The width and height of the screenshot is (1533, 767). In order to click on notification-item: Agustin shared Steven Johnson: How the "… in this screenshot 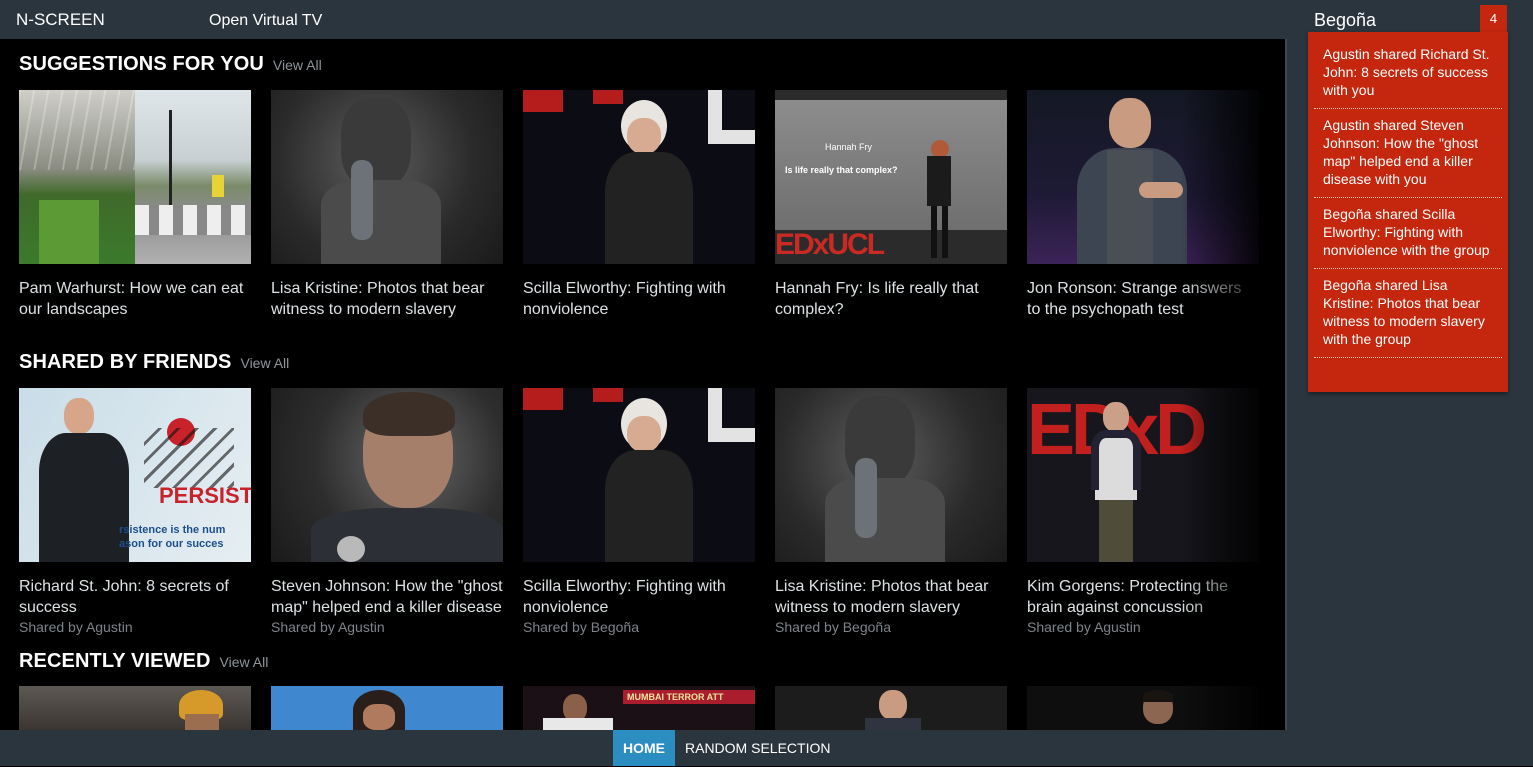, I will do `click(1408, 153)`.